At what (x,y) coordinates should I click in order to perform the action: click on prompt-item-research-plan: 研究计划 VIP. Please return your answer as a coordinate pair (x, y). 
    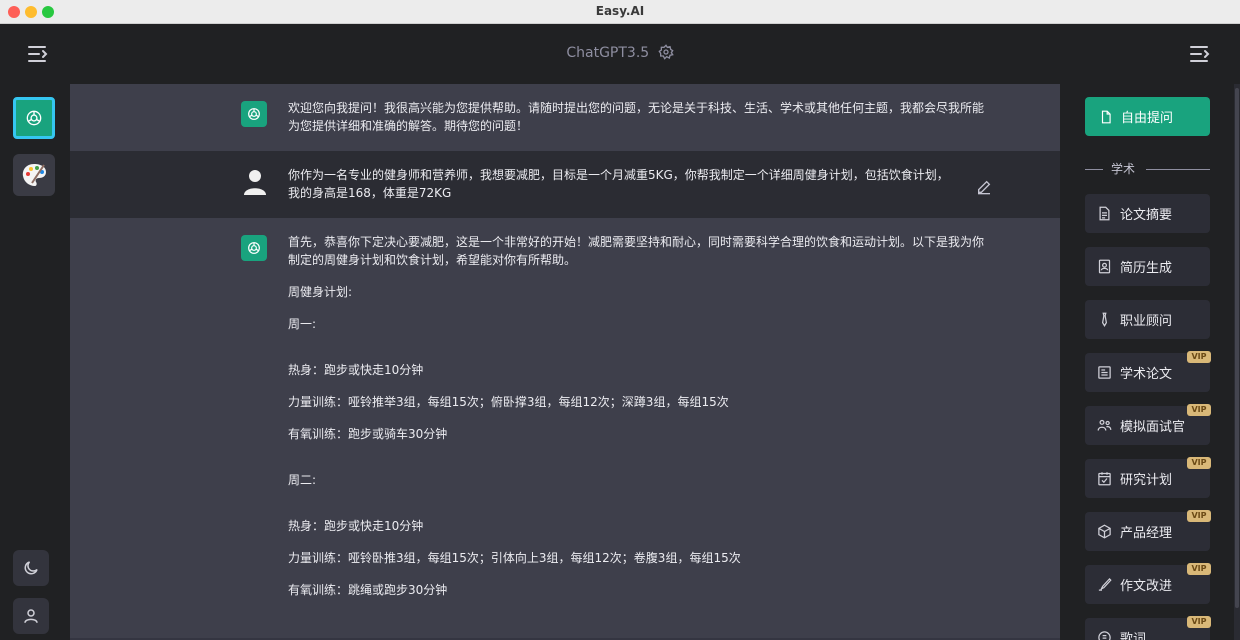
    Looking at the image, I should click on (1148, 477).